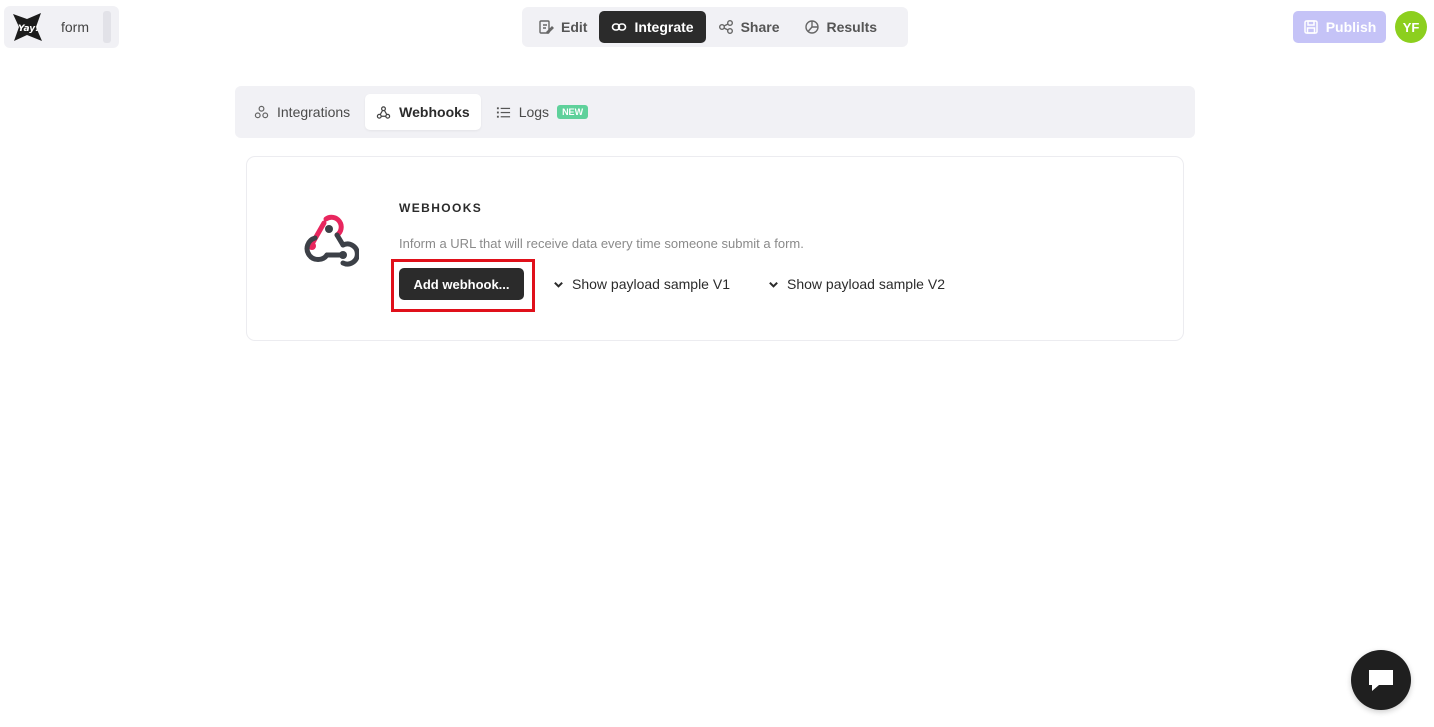 The height and width of the screenshot is (727, 1434). I want to click on subtab-integrations: Integrations, so click(302, 112).